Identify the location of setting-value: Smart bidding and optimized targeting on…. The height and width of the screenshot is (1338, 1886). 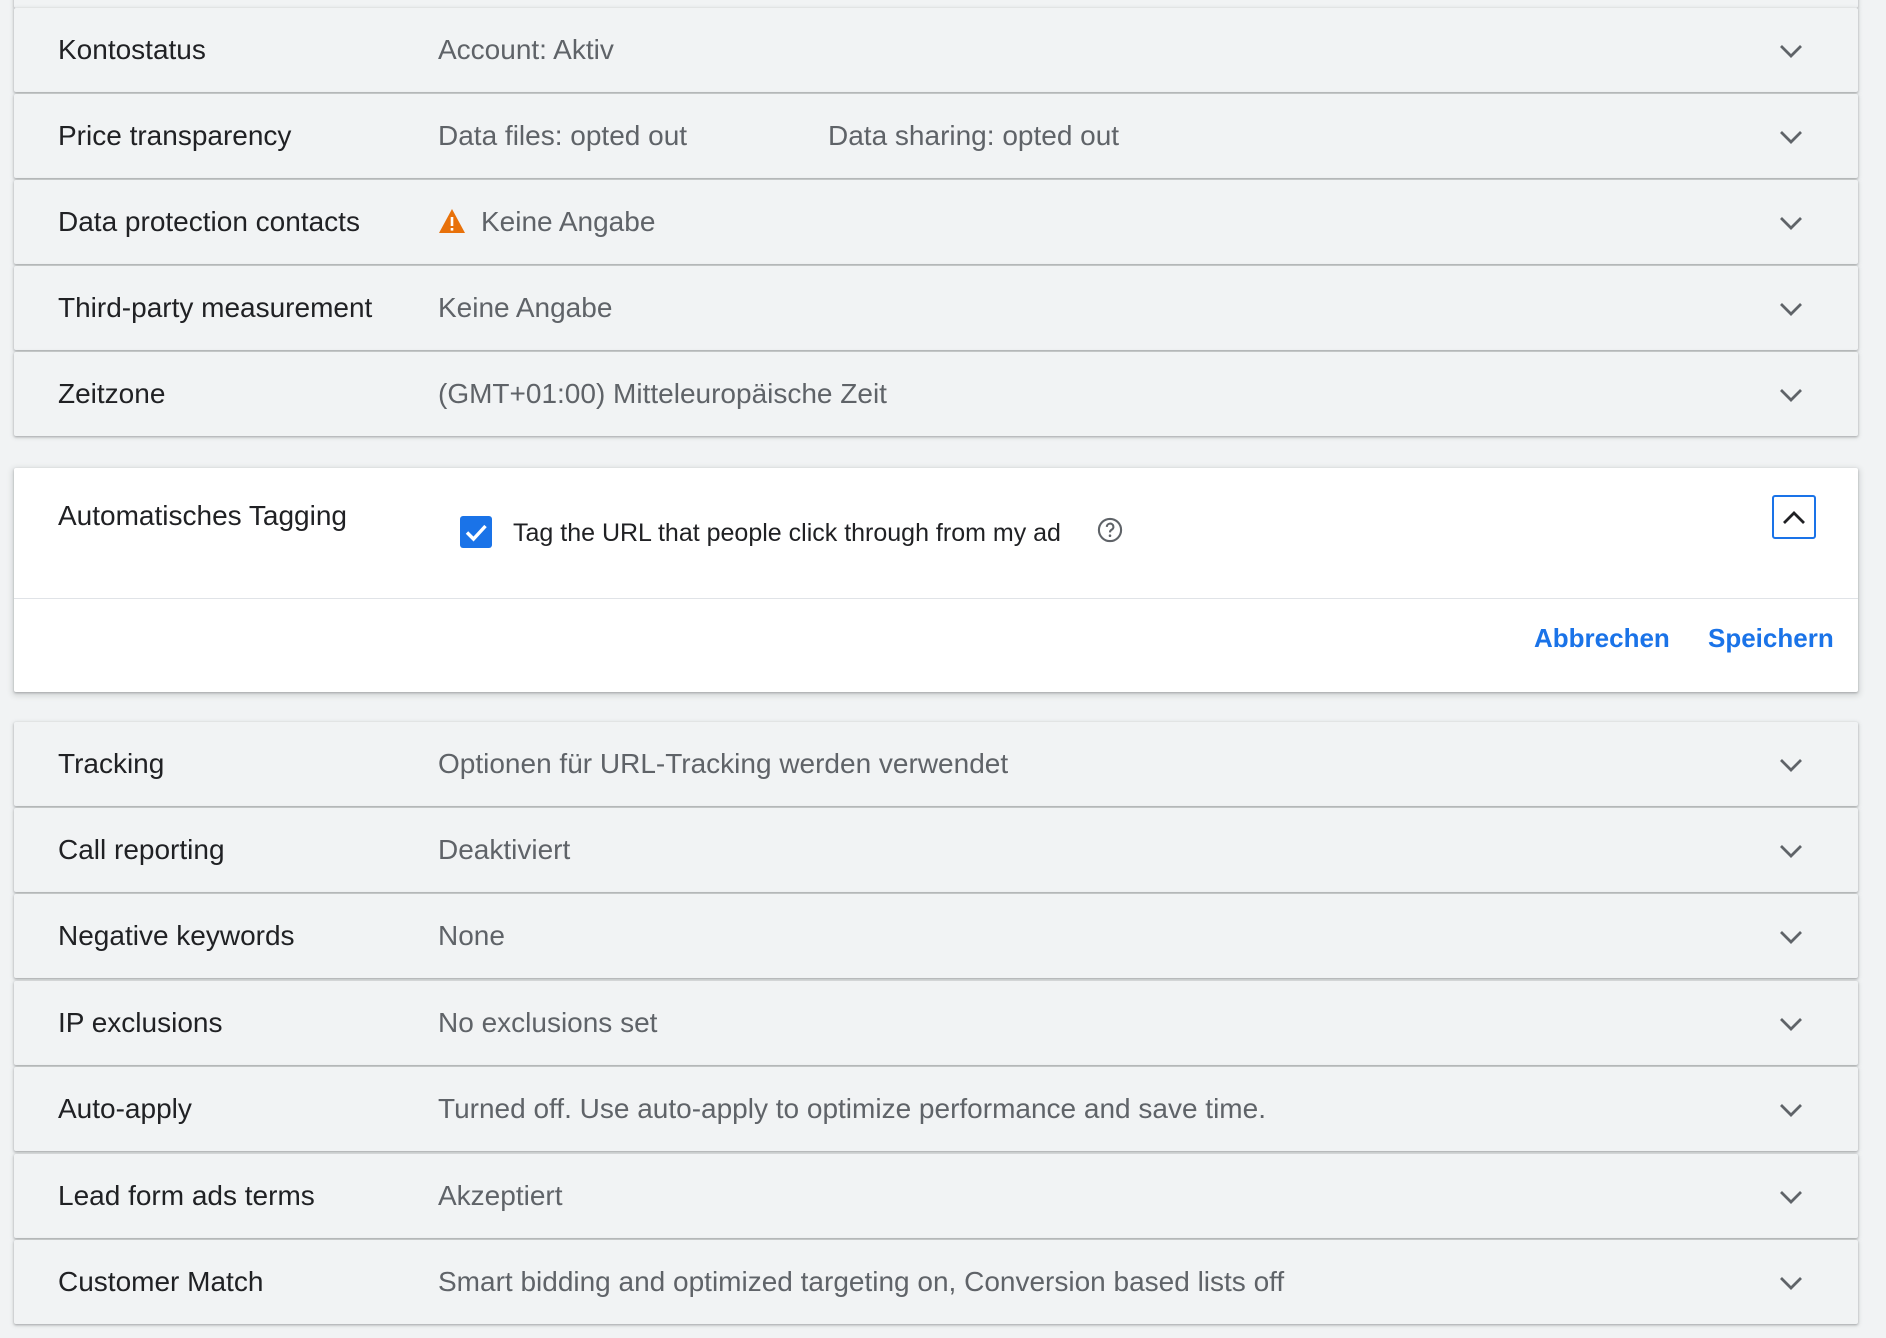
(861, 1281).